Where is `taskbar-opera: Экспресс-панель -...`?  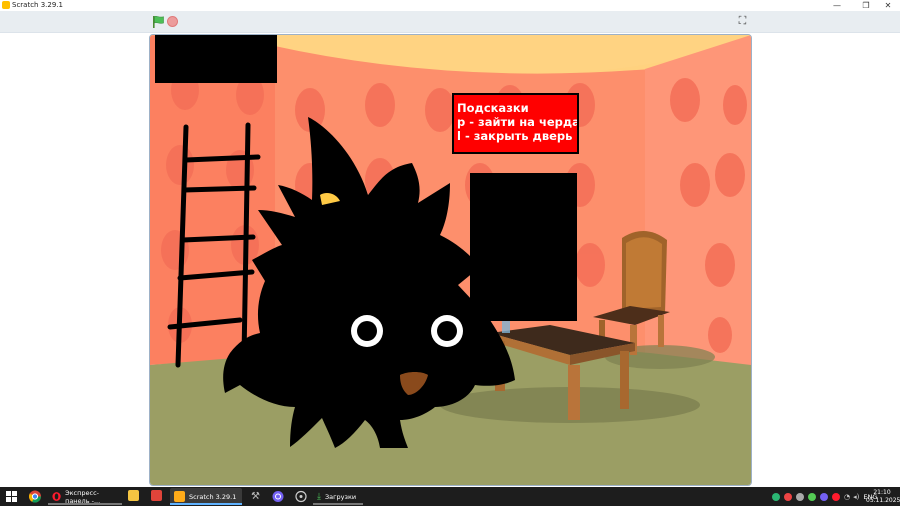 taskbar-opera: Экспресс-панель -... is located at coordinates (85, 496).